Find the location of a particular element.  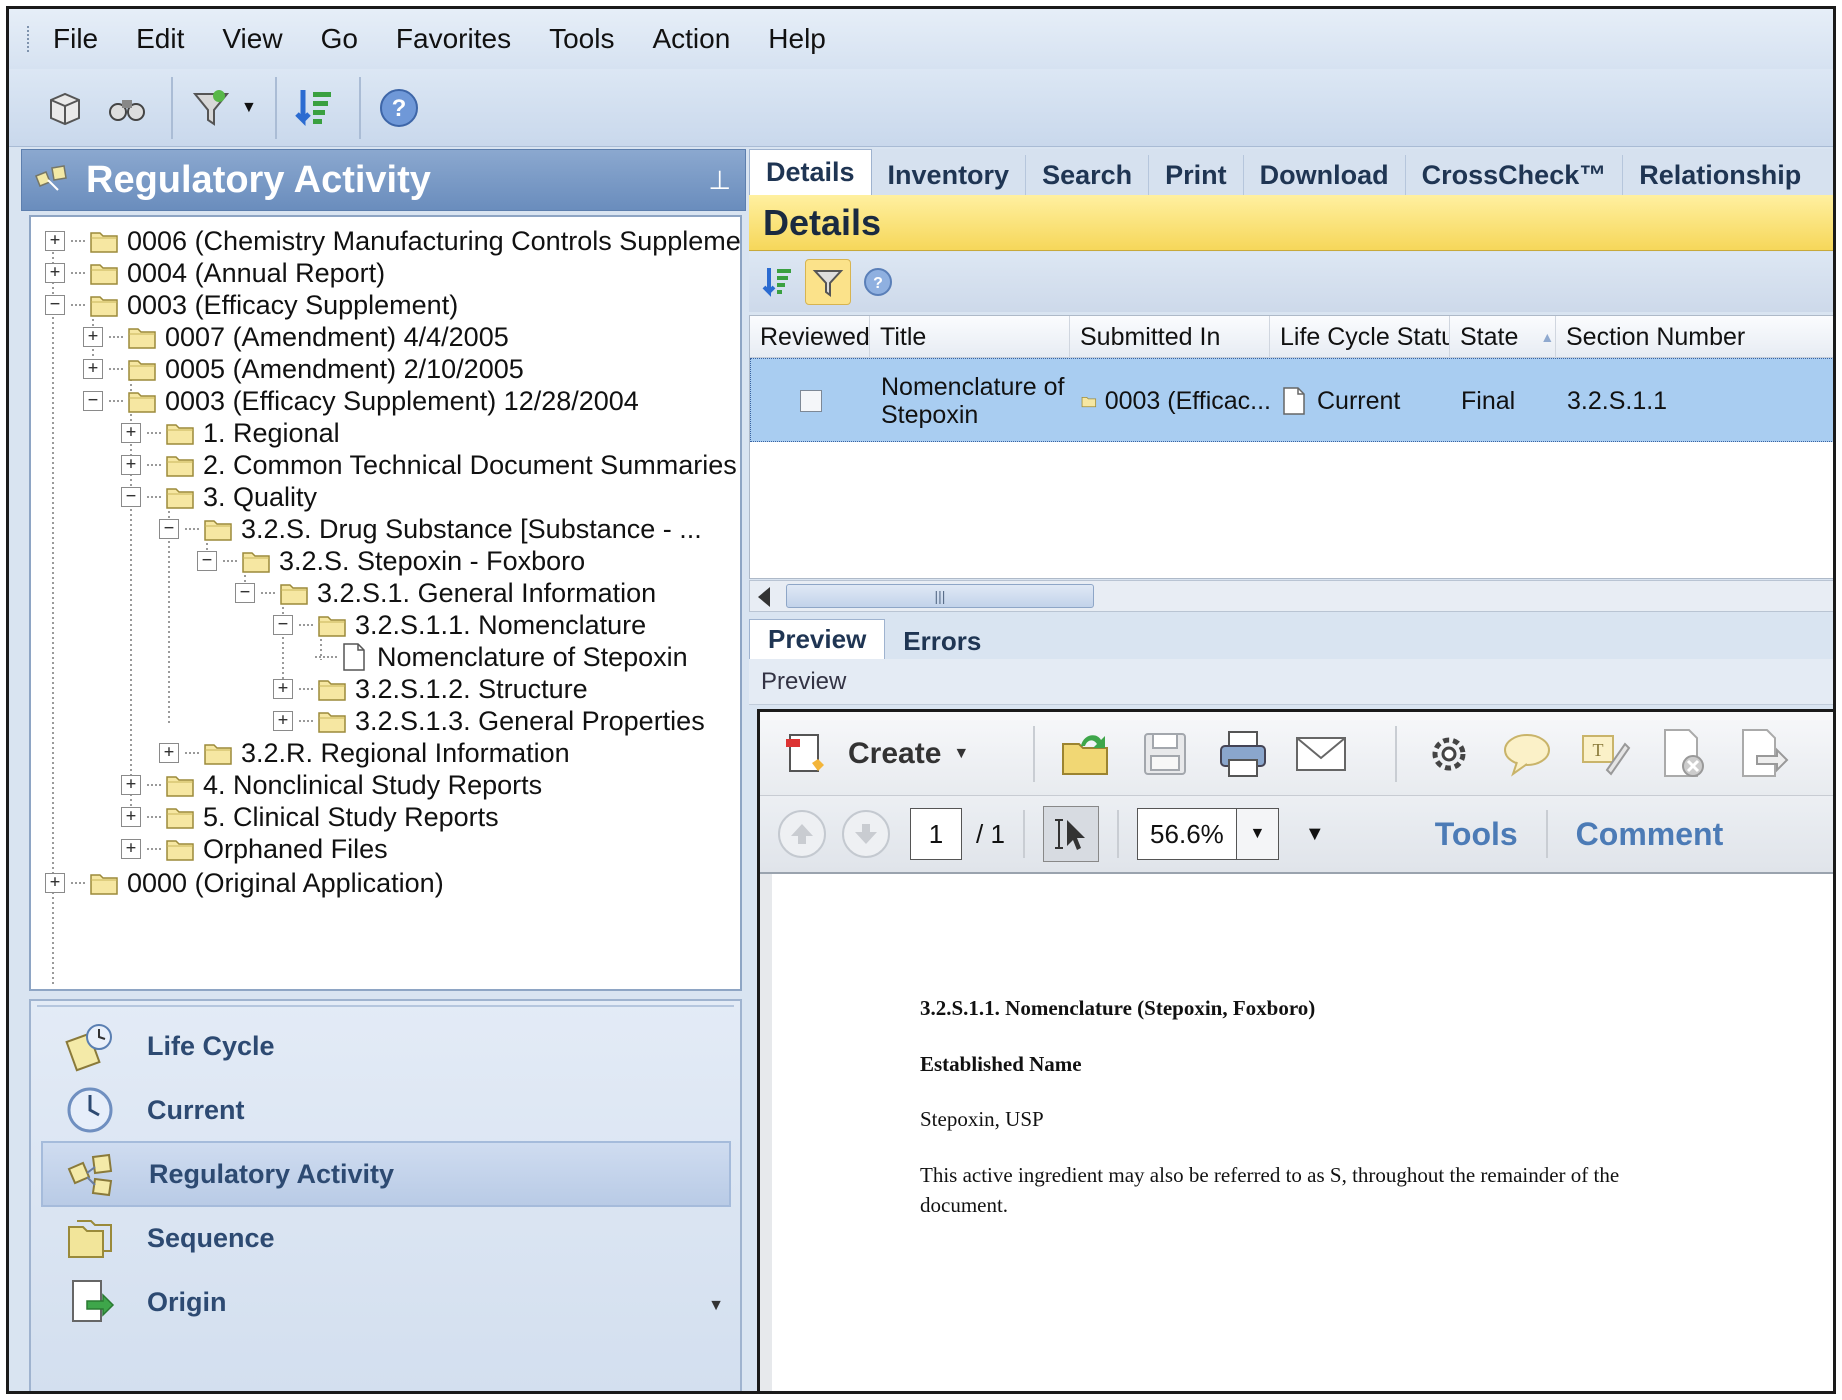

scroll-thumb: ||| is located at coordinates (940, 596).